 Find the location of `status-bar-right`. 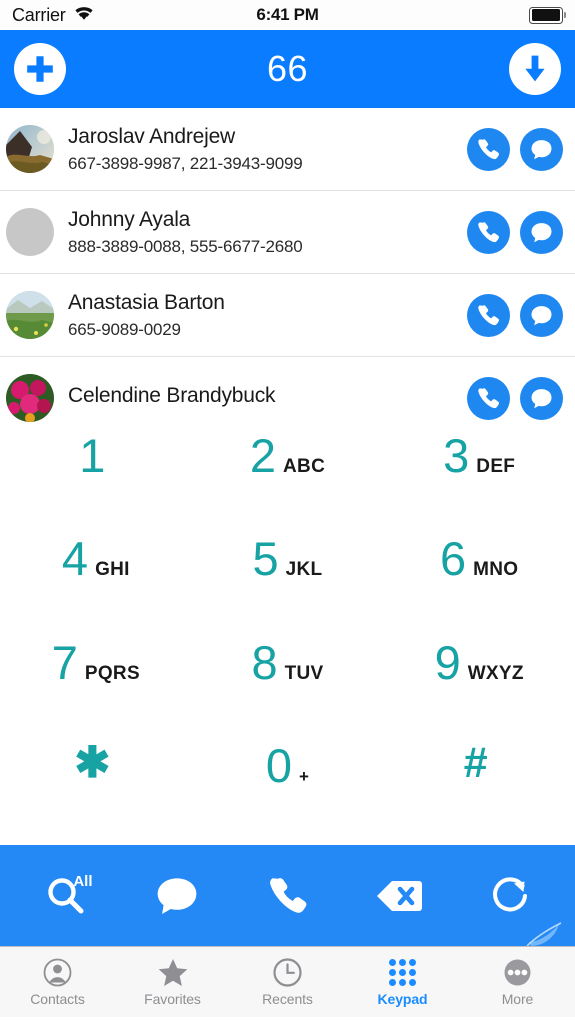

status-bar-right is located at coordinates (546, 15).